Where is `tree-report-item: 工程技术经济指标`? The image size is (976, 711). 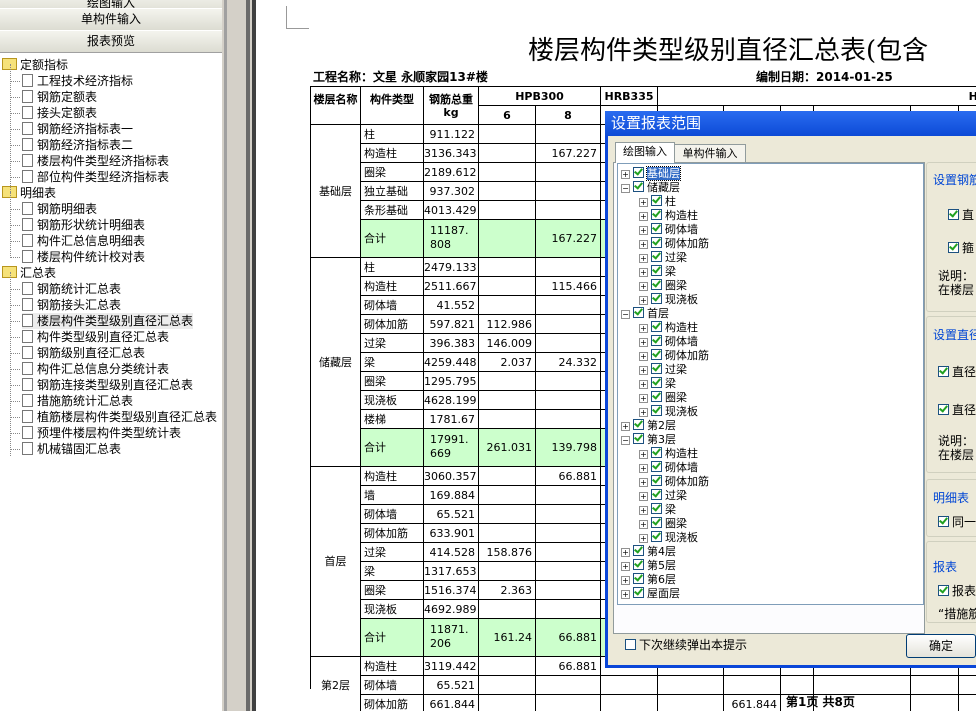 tree-report-item: 工程技术经济指标 is located at coordinates (77, 81).